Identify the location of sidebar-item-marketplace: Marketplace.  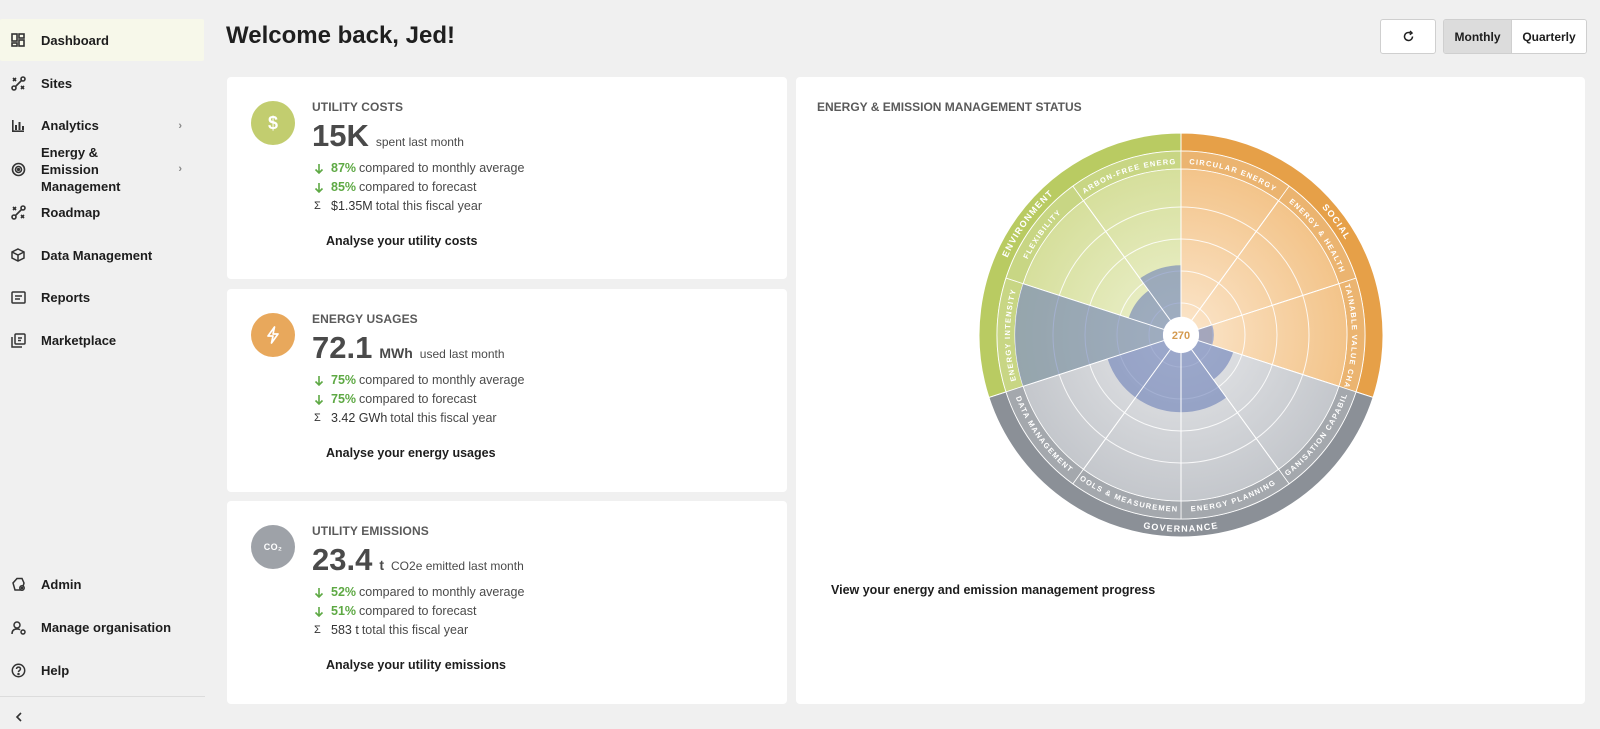
(102, 340).